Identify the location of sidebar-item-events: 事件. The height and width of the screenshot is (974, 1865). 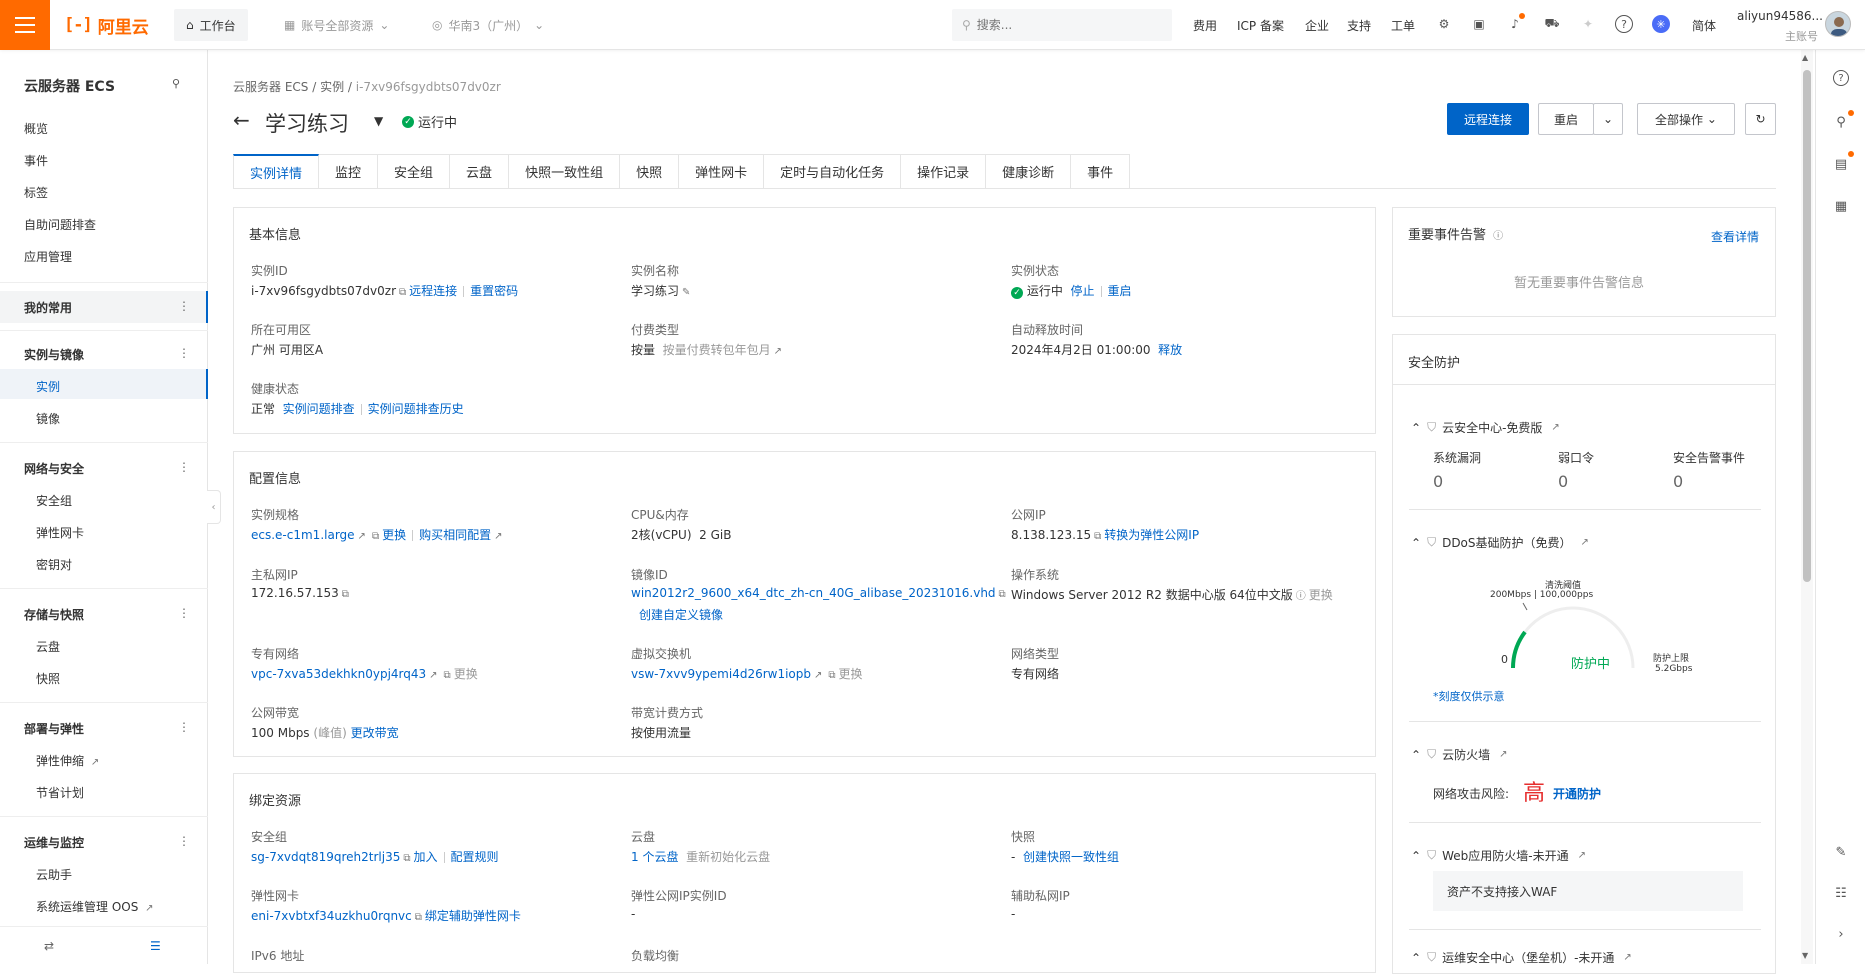
(36, 160).